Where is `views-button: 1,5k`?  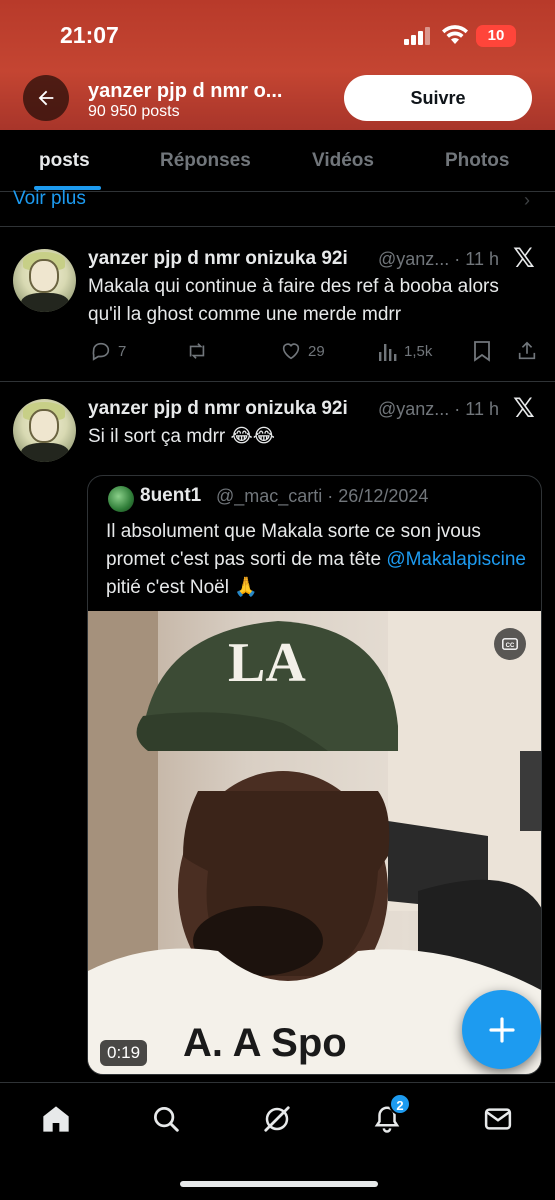
views-button: 1,5k is located at coordinates (405, 351).